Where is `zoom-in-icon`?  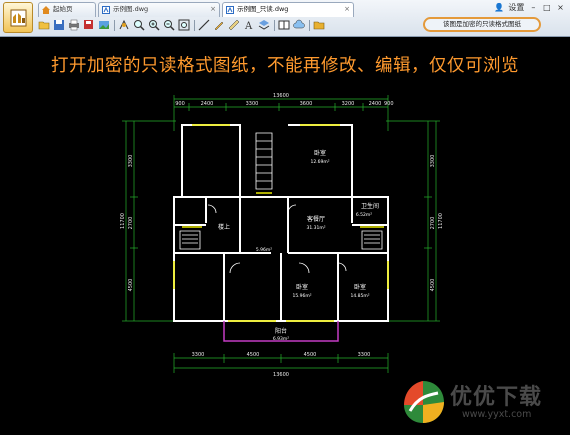 zoom-in-icon is located at coordinates (154, 25).